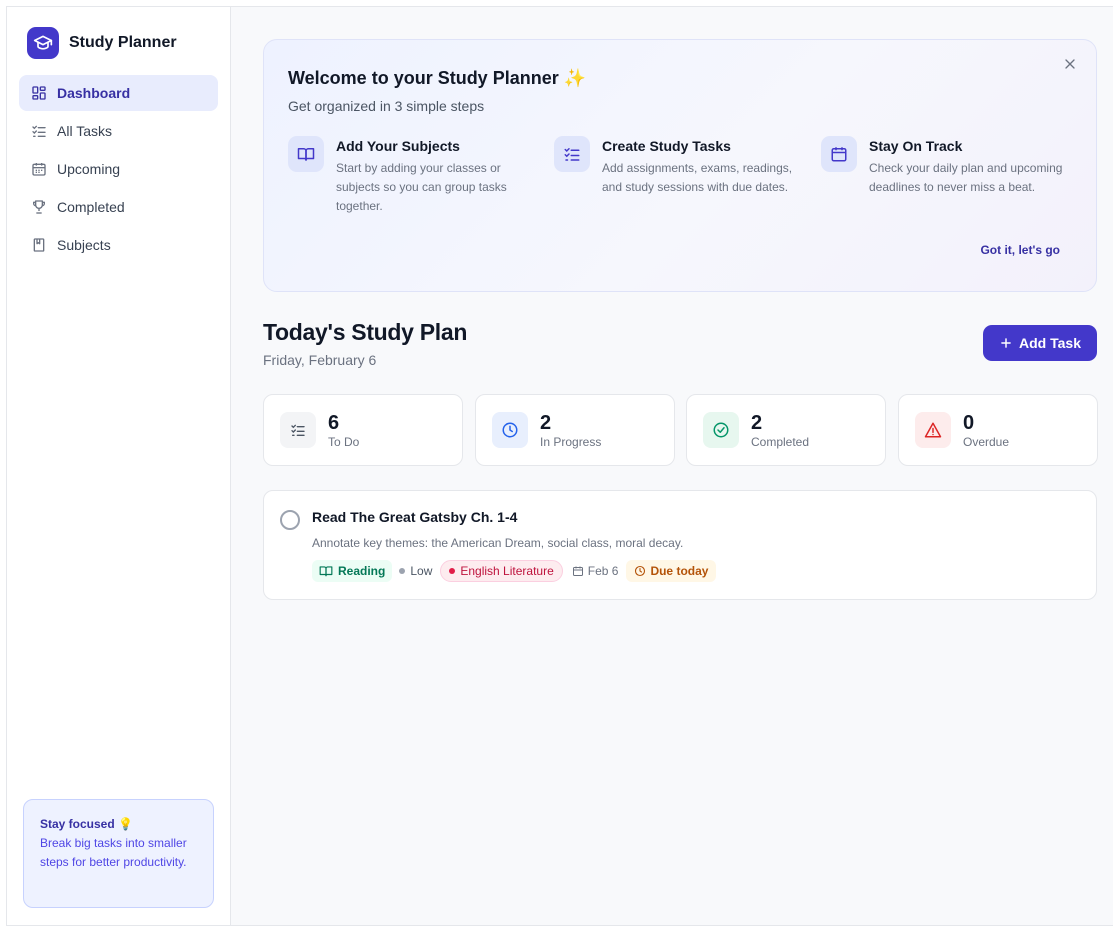 Image resolution: width=1113 pixels, height=928 pixels. I want to click on plus-icon, so click(1006, 343).